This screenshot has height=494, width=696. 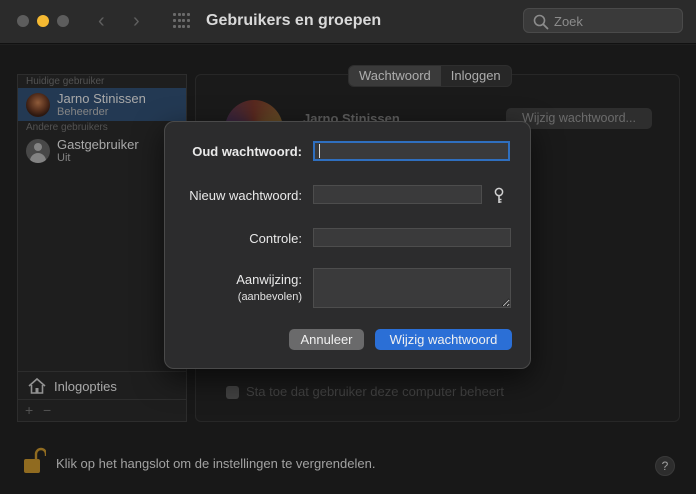 What do you see at coordinates (412, 288) in the screenshot?
I see `hint-field` at bounding box center [412, 288].